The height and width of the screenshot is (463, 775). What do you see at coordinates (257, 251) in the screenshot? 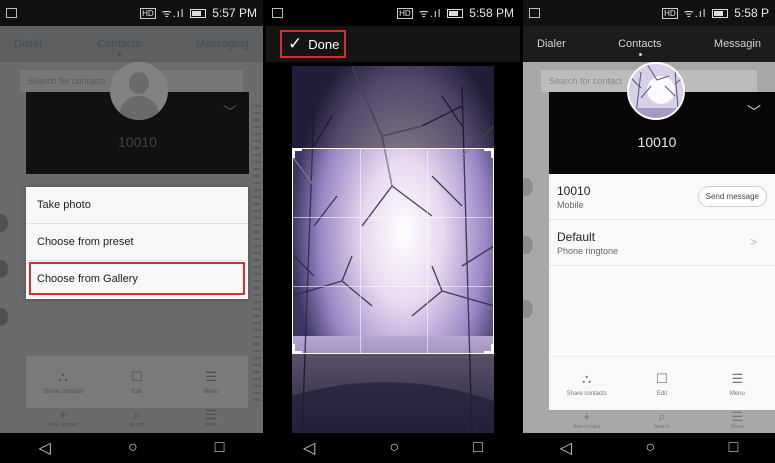
I see `index-scrollbar` at bounding box center [257, 251].